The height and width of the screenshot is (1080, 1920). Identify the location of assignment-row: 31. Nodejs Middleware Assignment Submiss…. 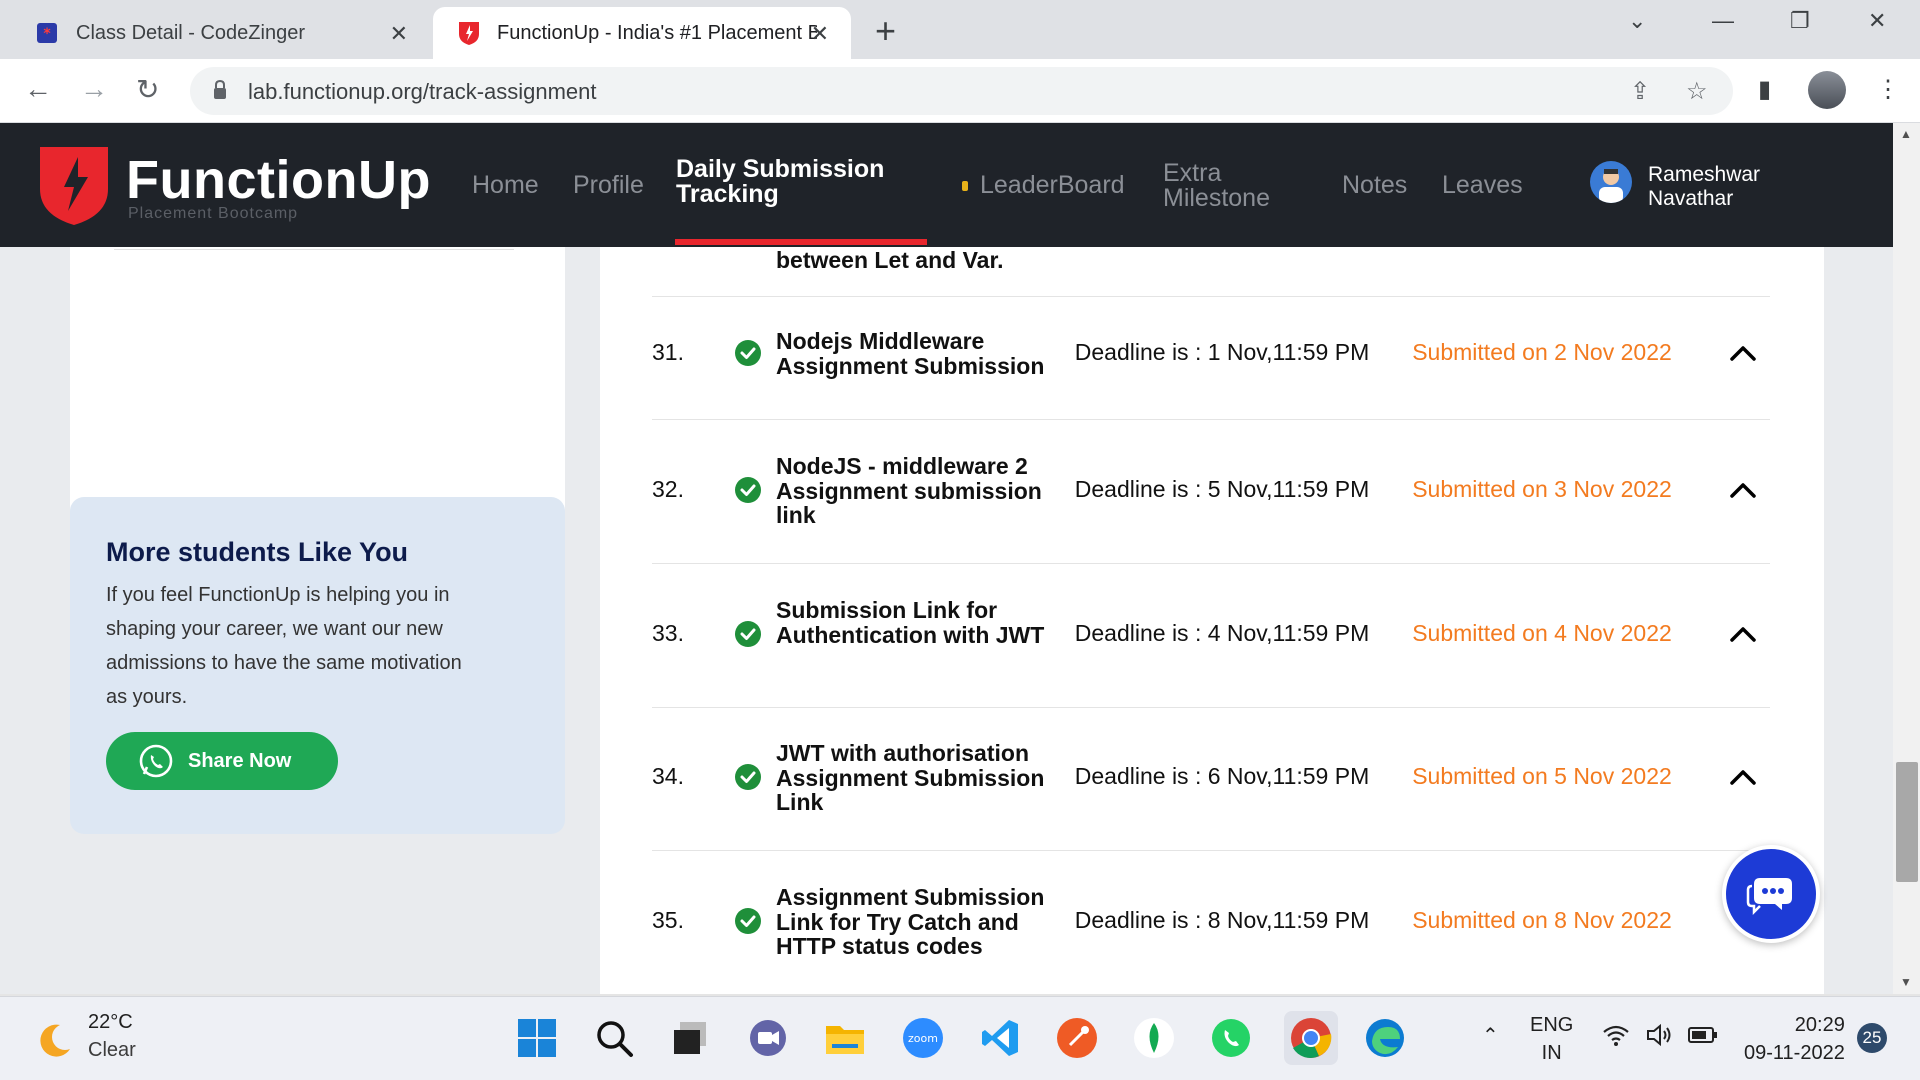
(1211, 358).